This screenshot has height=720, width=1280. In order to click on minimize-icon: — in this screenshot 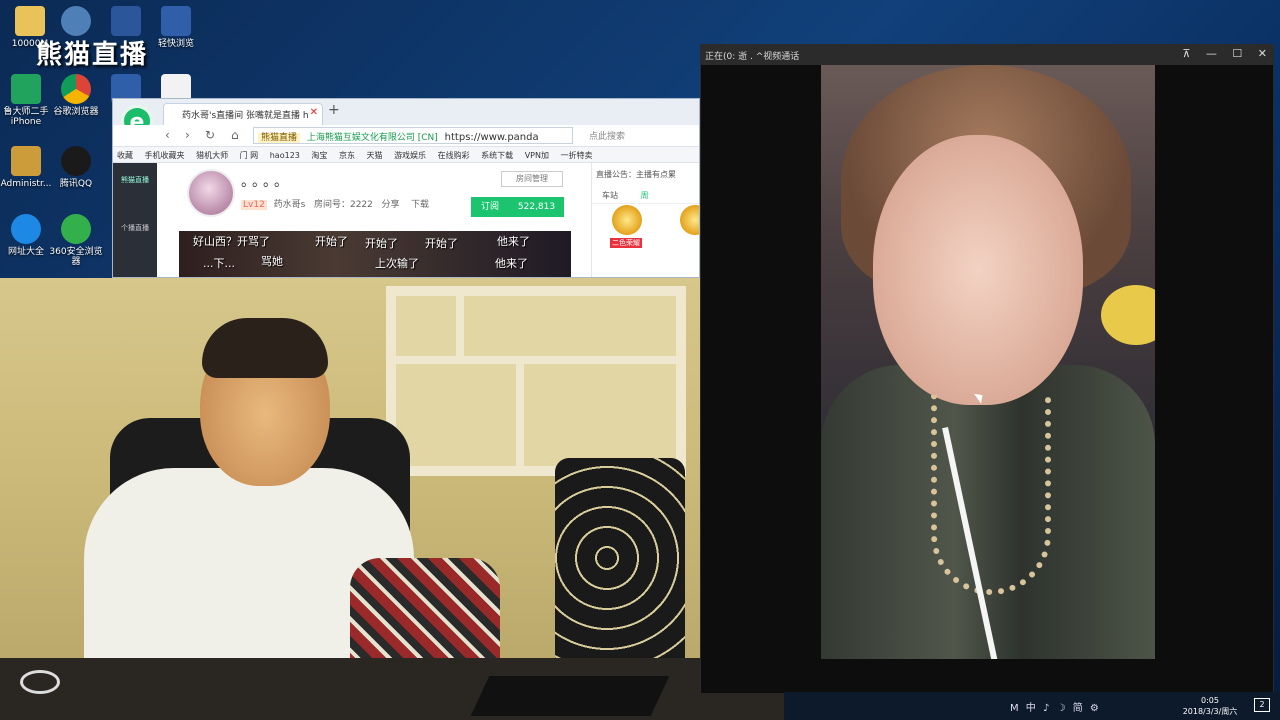, I will do `click(1211, 53)`.